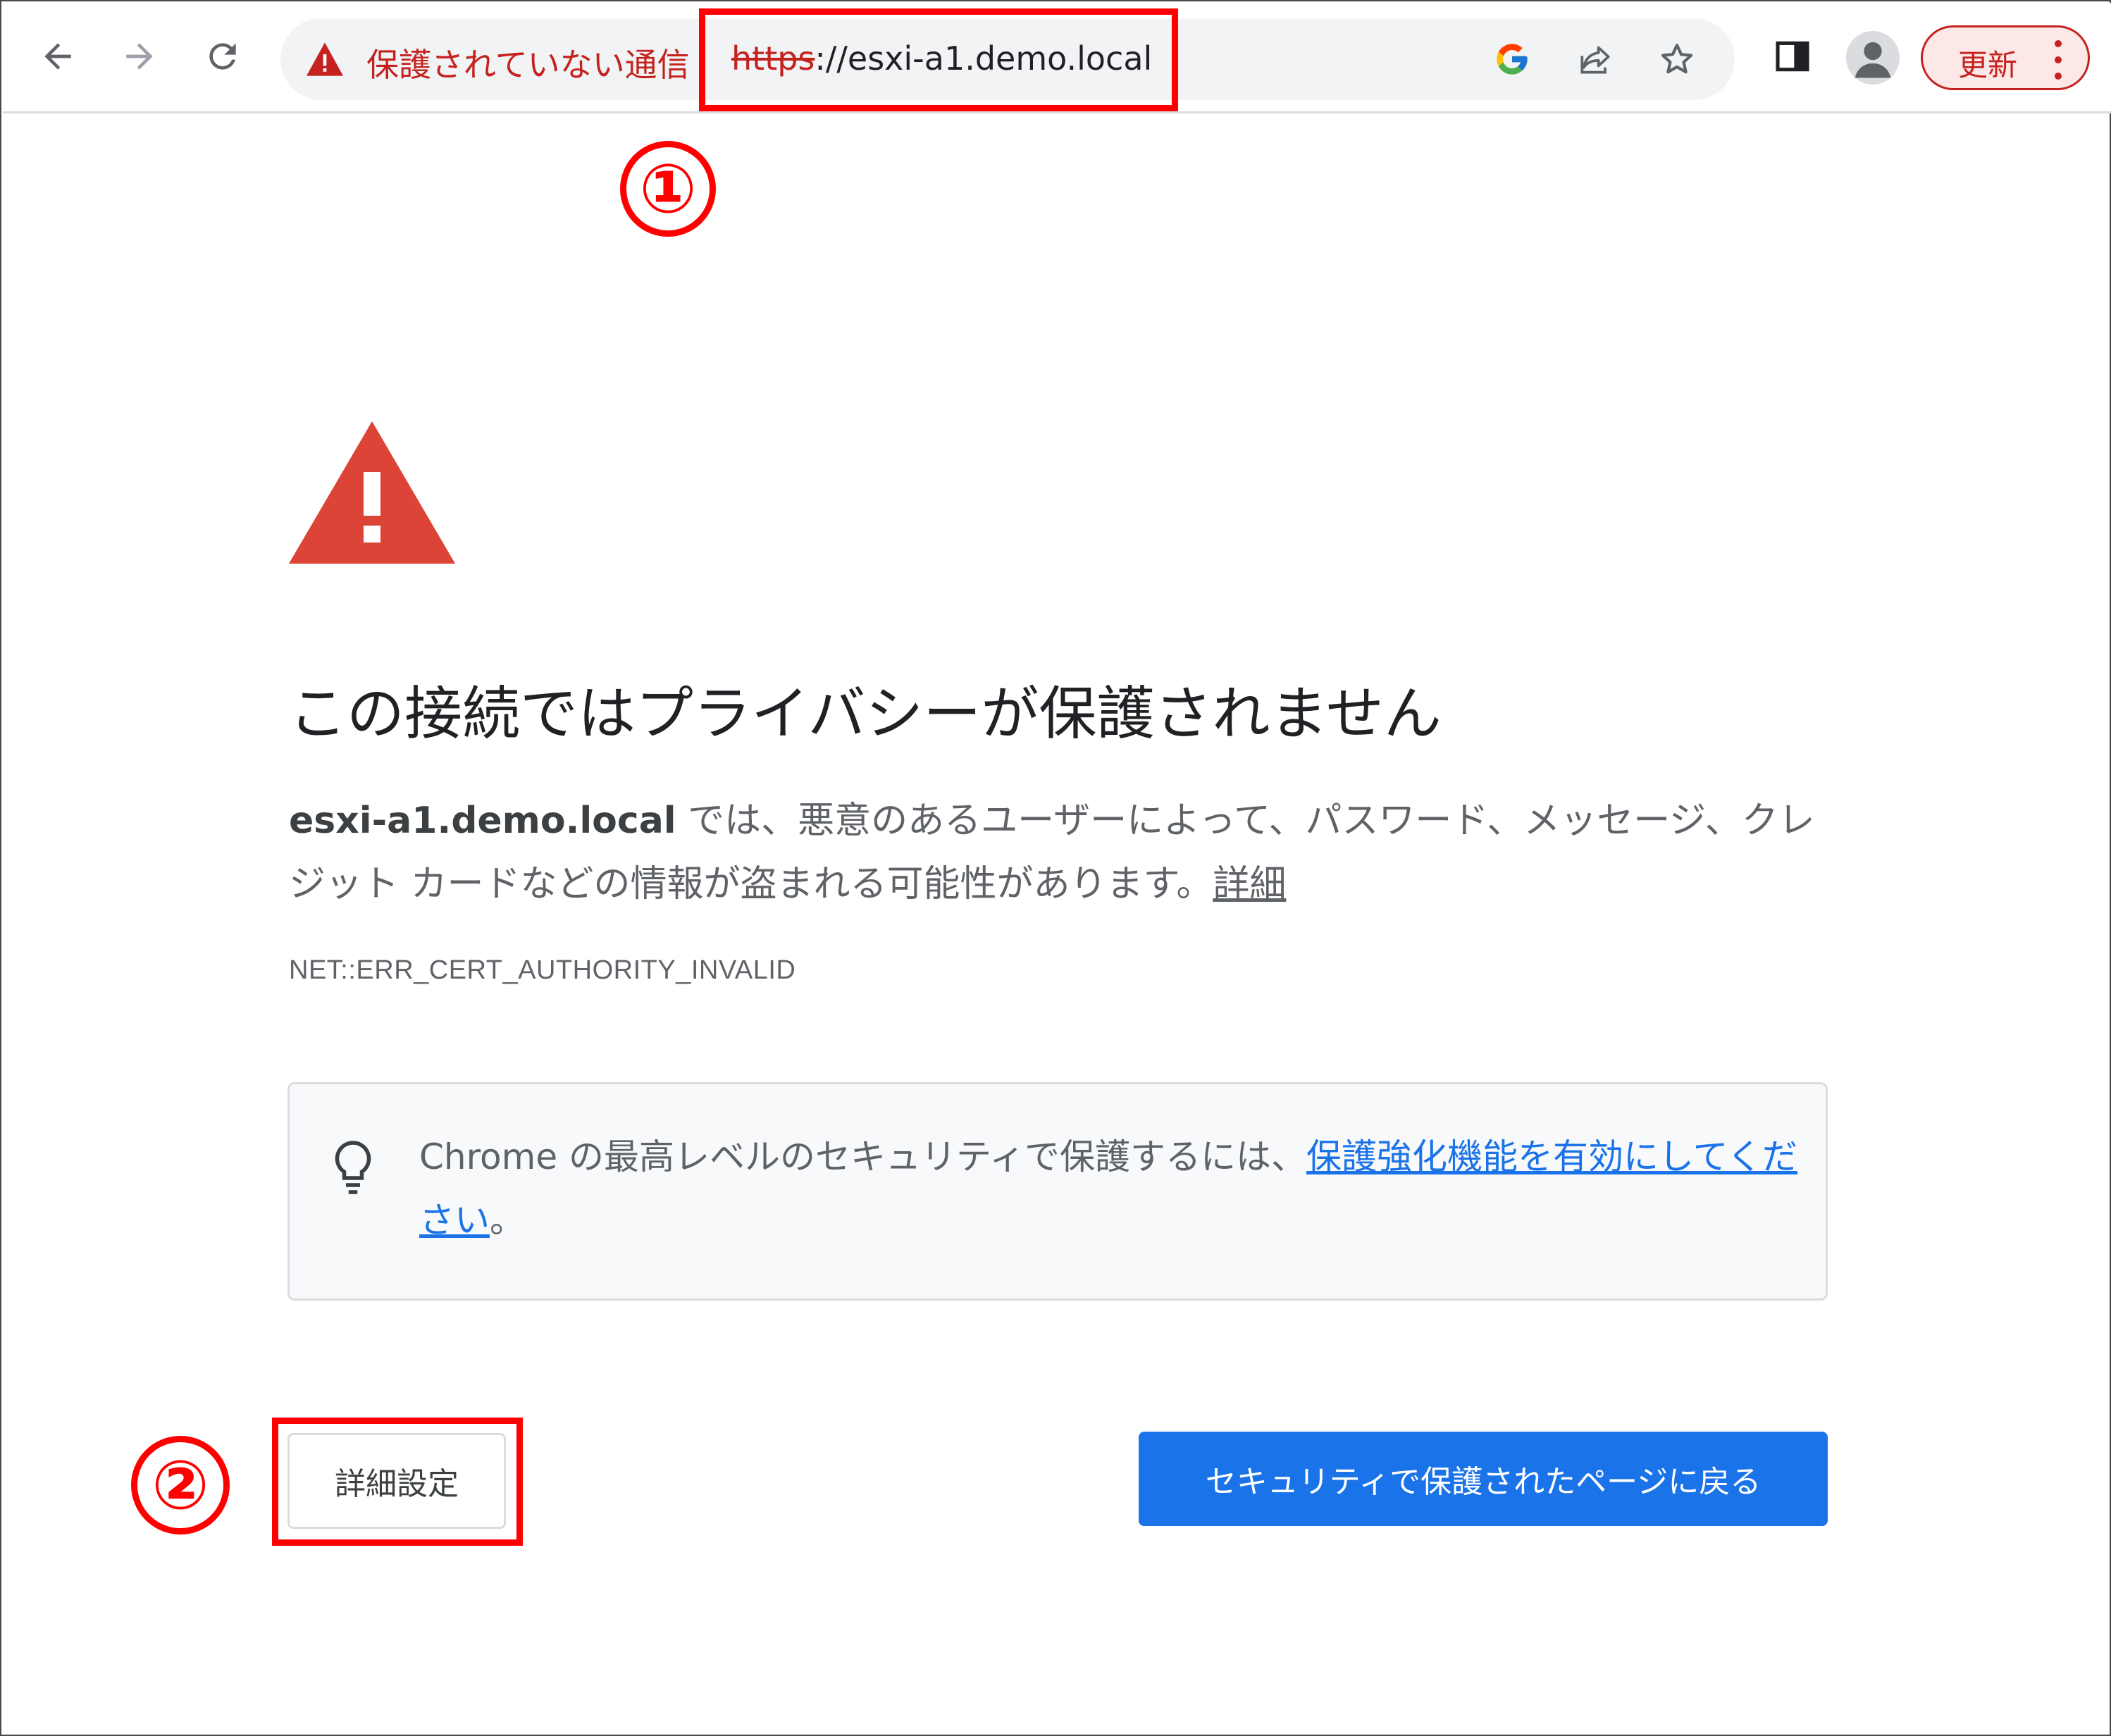 The height and width of the screenshot is (1736, 2111). What do you see at coordinates (325, 59) in the screenshot?
I see `warning-icon` at bounding box center [325, 59].